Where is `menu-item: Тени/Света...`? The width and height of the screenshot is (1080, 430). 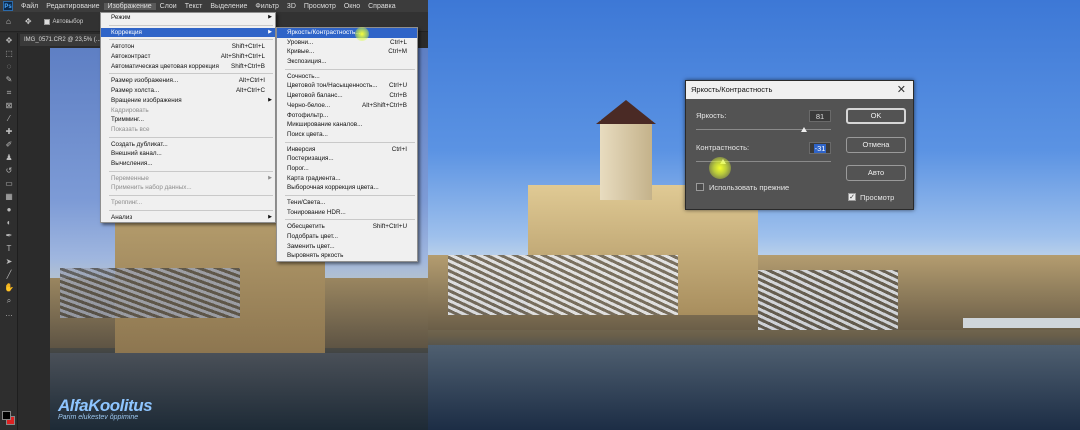 menu-item: Тени/Света... is located at coordinates (347, 203).